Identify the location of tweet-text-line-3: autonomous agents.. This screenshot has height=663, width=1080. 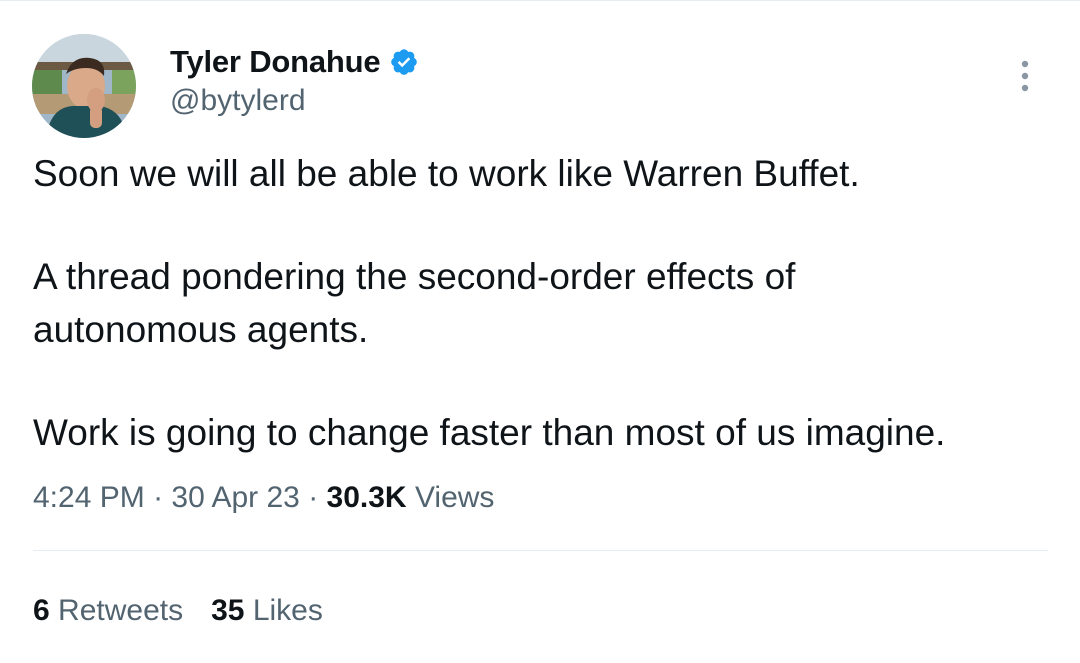
(201, 329).